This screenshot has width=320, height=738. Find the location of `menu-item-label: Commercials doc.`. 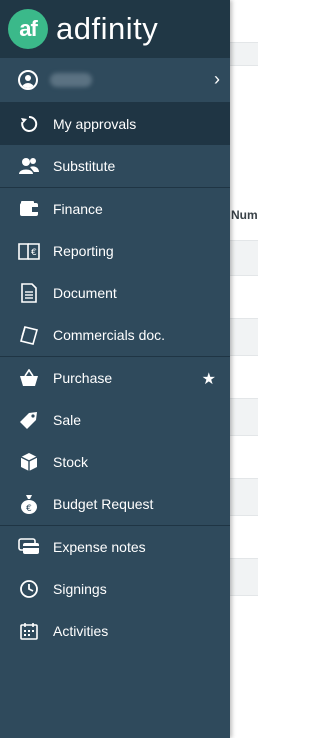

menu-item-label: Commercials doc. is located at coordinates (109, 335).